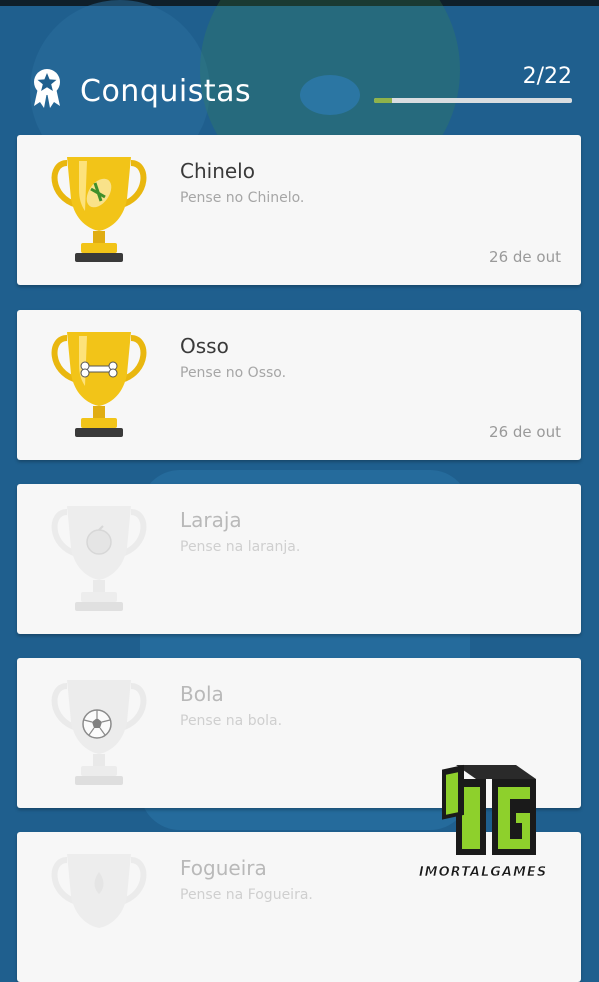 The height and width of the screenshot is (982, 599). I want to click on page-title: Conquistas, so click(166, 91).